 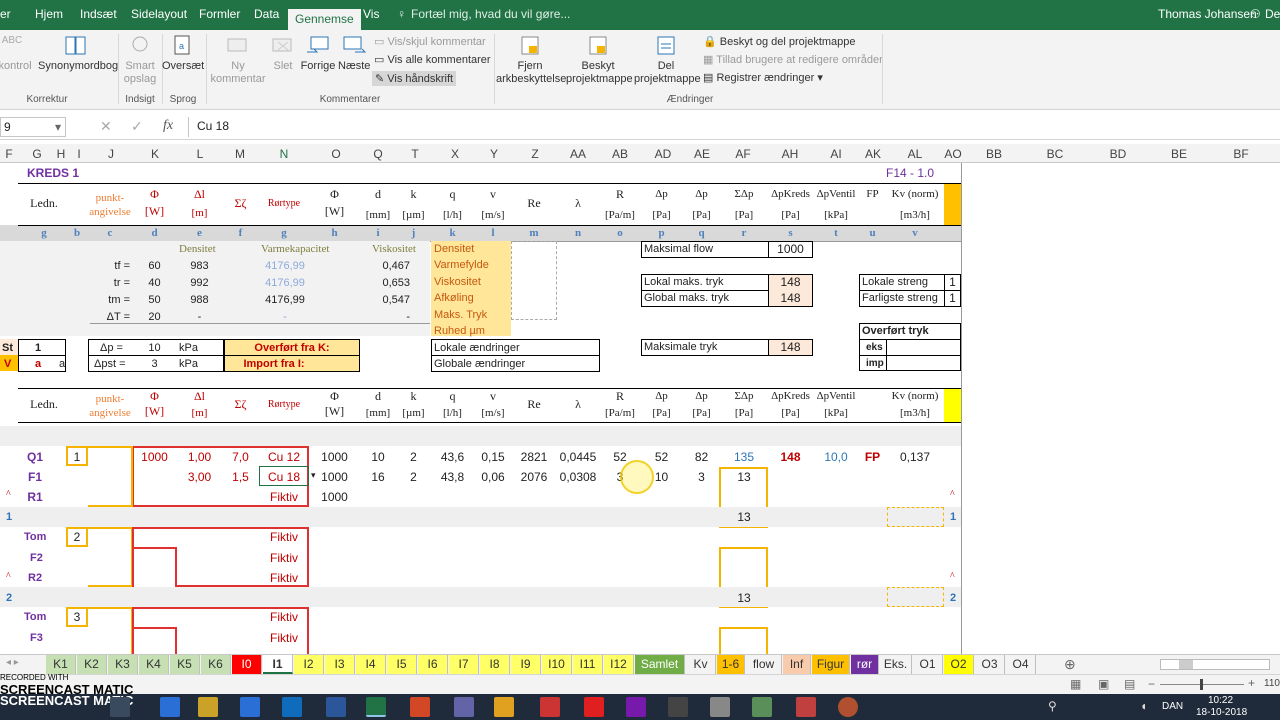 What do you see at coordinates (9, 154) in the screenshot?
I see `column-header-f: F` at bounding box center [9, 154].